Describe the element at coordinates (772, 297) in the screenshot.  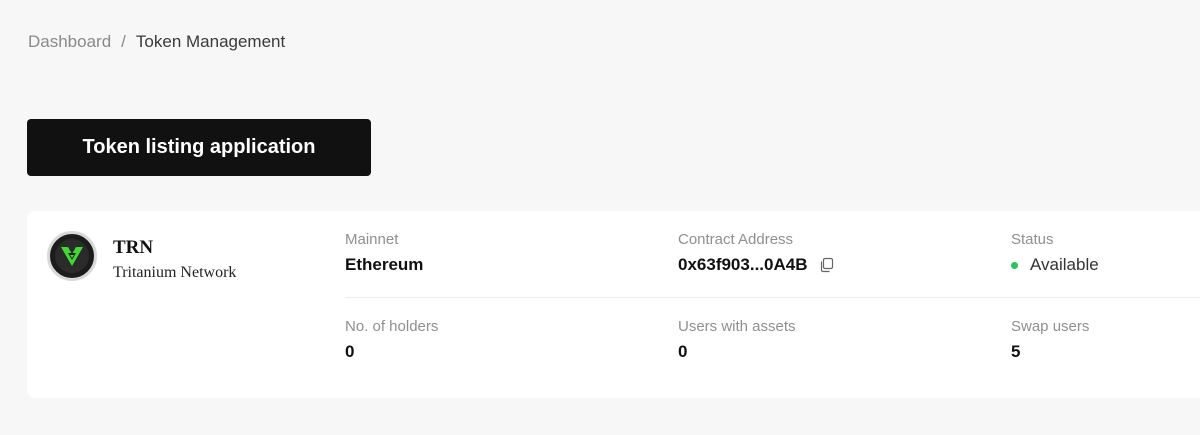
I see `row-divider` at that location.